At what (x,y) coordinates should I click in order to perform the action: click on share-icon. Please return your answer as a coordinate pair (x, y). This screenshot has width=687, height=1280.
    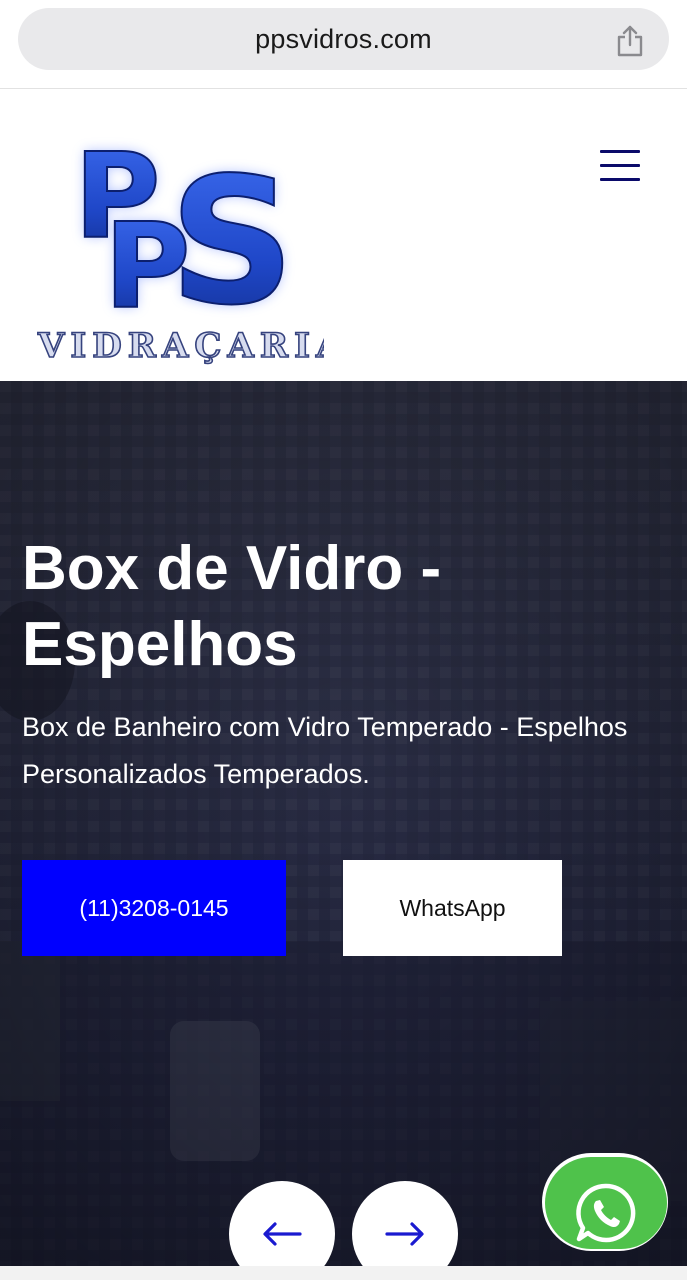
    Looking at the image, I should click on (630, 41).